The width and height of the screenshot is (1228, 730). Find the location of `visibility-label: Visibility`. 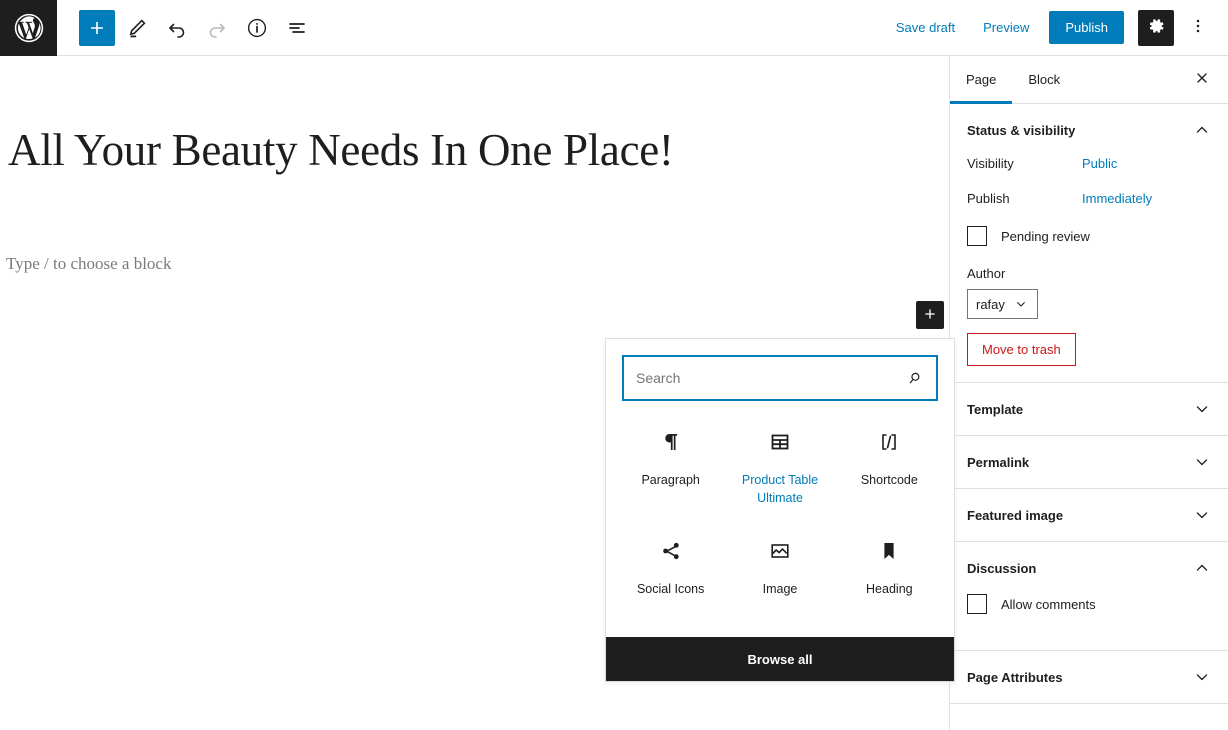

visibility-label: Visibility is located at coordinates (990, 163).